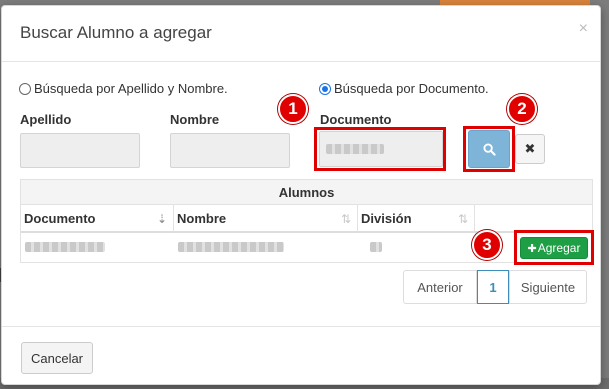 The image size is (609, 389). I want to click on cancel-button: Cancelar, so click(57, 358).